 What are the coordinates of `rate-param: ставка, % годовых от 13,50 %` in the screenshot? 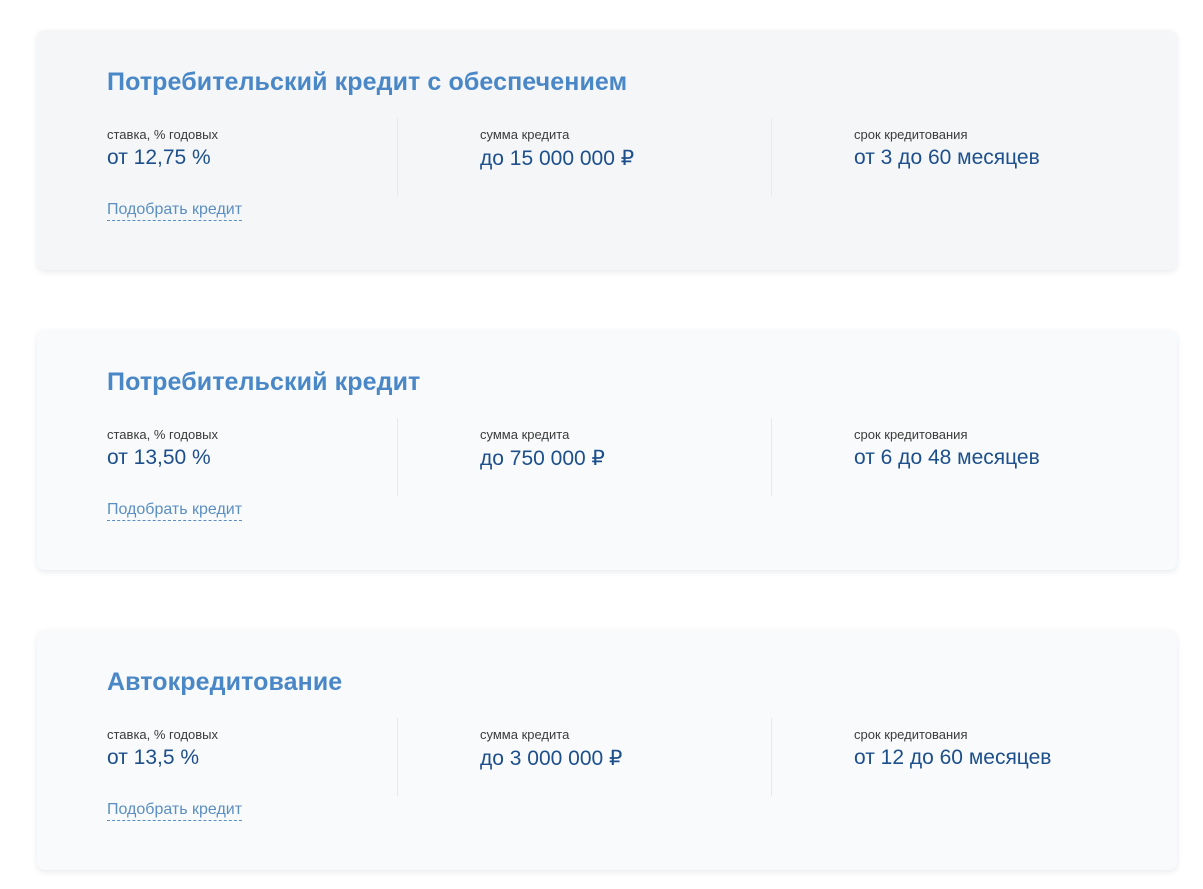 It's located at (162, 457).